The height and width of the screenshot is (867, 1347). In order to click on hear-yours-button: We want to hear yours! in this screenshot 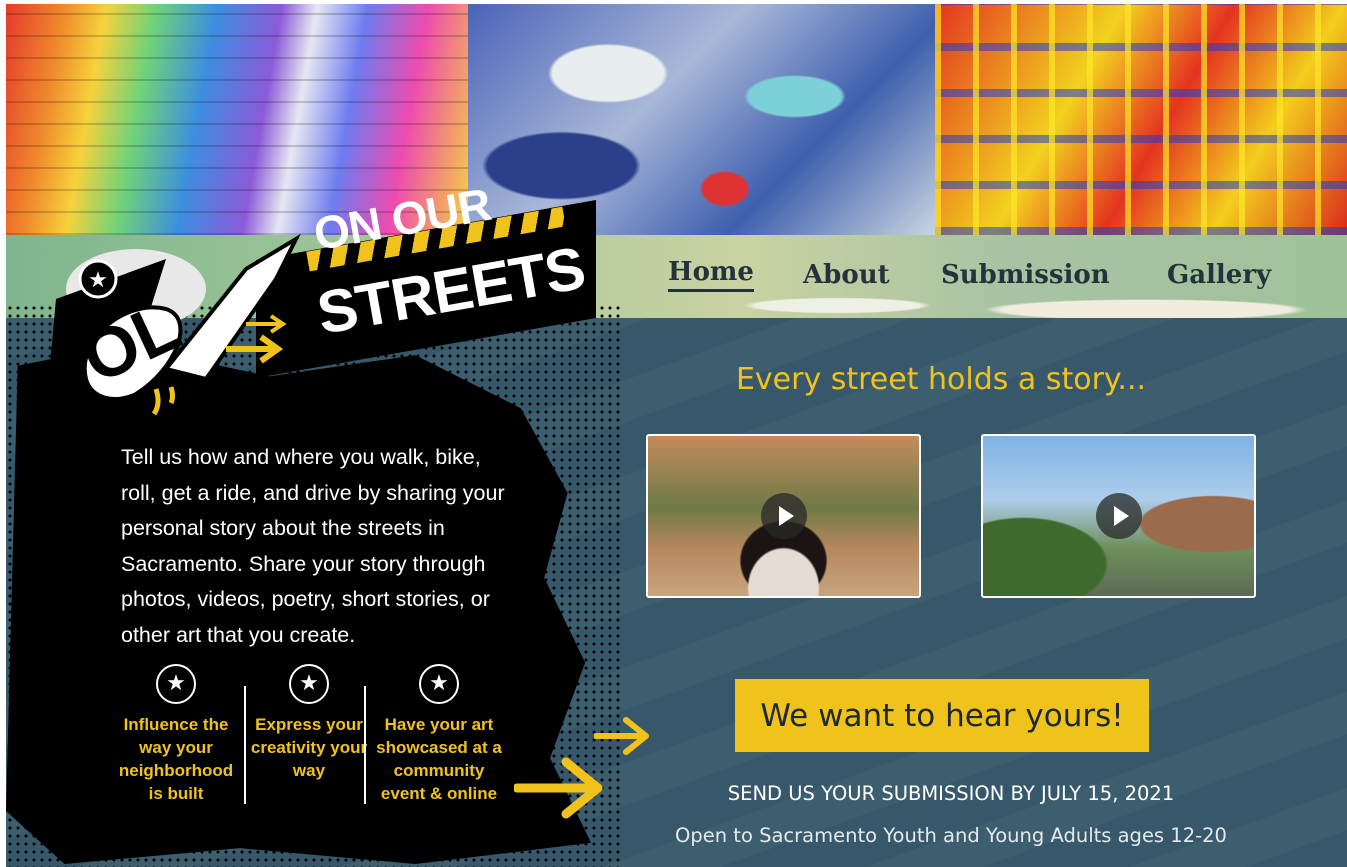, I will do `click(942, 715)`.